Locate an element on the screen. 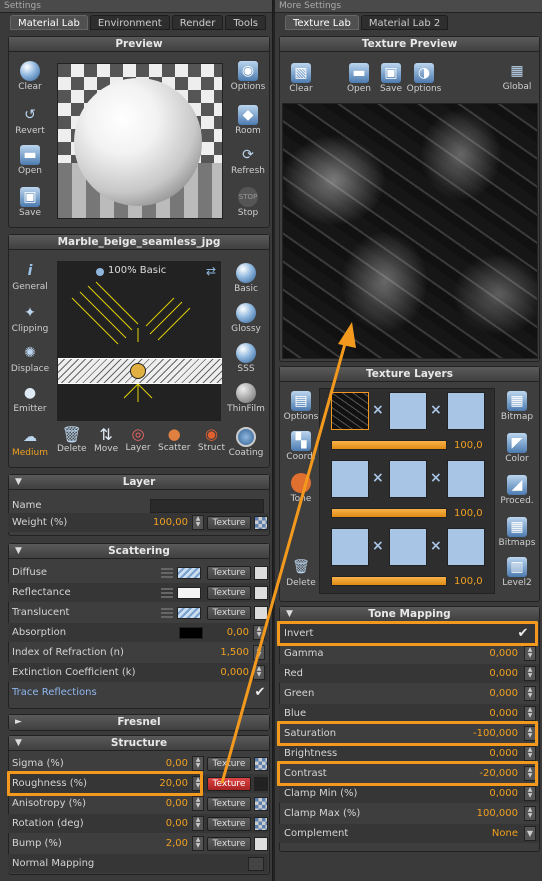 The image size is (542, 881). translucent-swatch is located at coordinates (189, 612).